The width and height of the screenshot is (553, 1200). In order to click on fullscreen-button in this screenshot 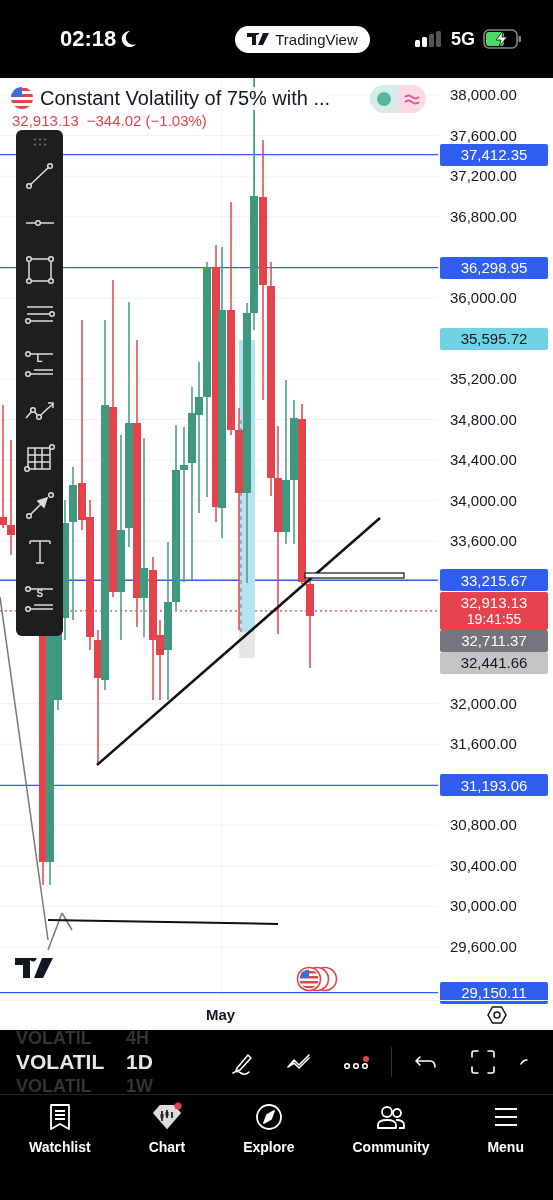, I will do `click(483, 1062)`.